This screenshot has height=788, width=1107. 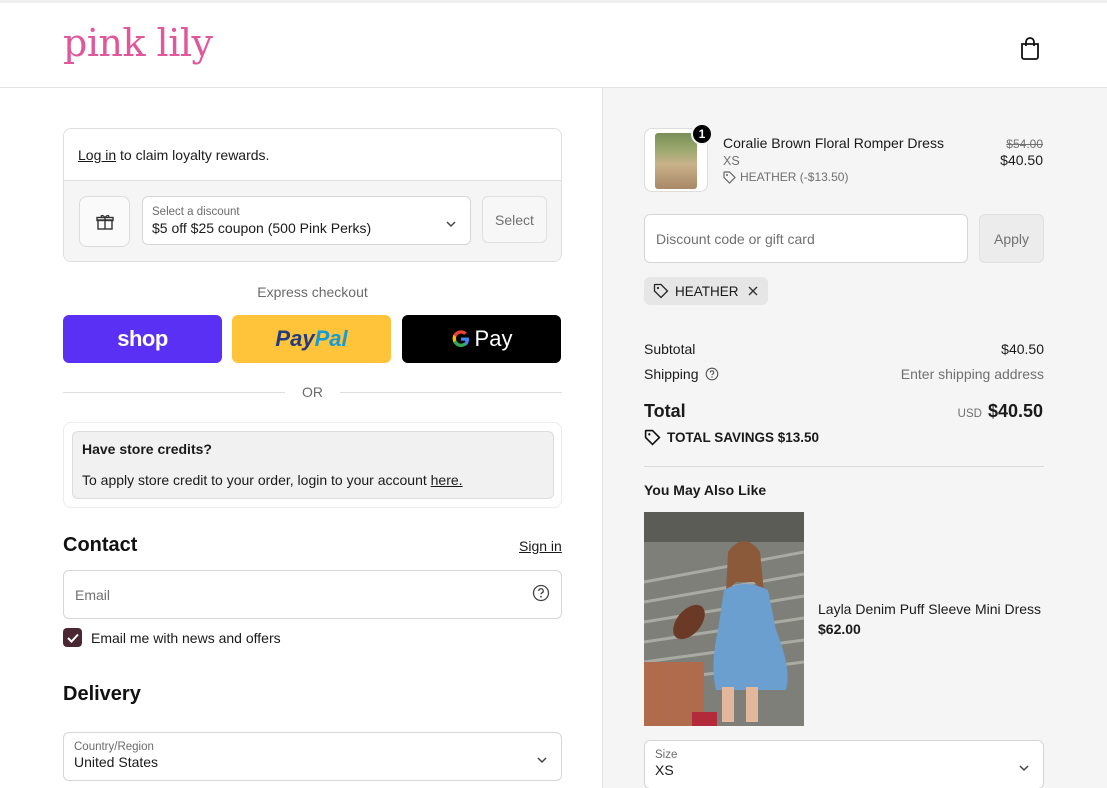 I want to click on email-field: Email, so click(x=312, y=594).